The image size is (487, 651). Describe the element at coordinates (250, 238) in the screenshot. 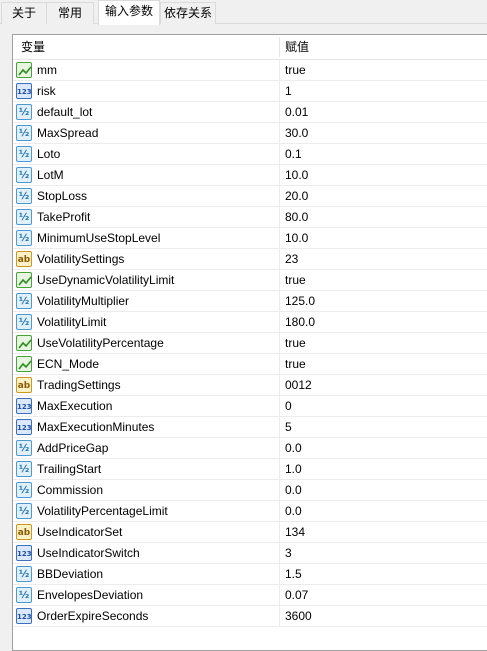

I see `table-row: ½ MinimumUseStopLevel 10.0` at that location.